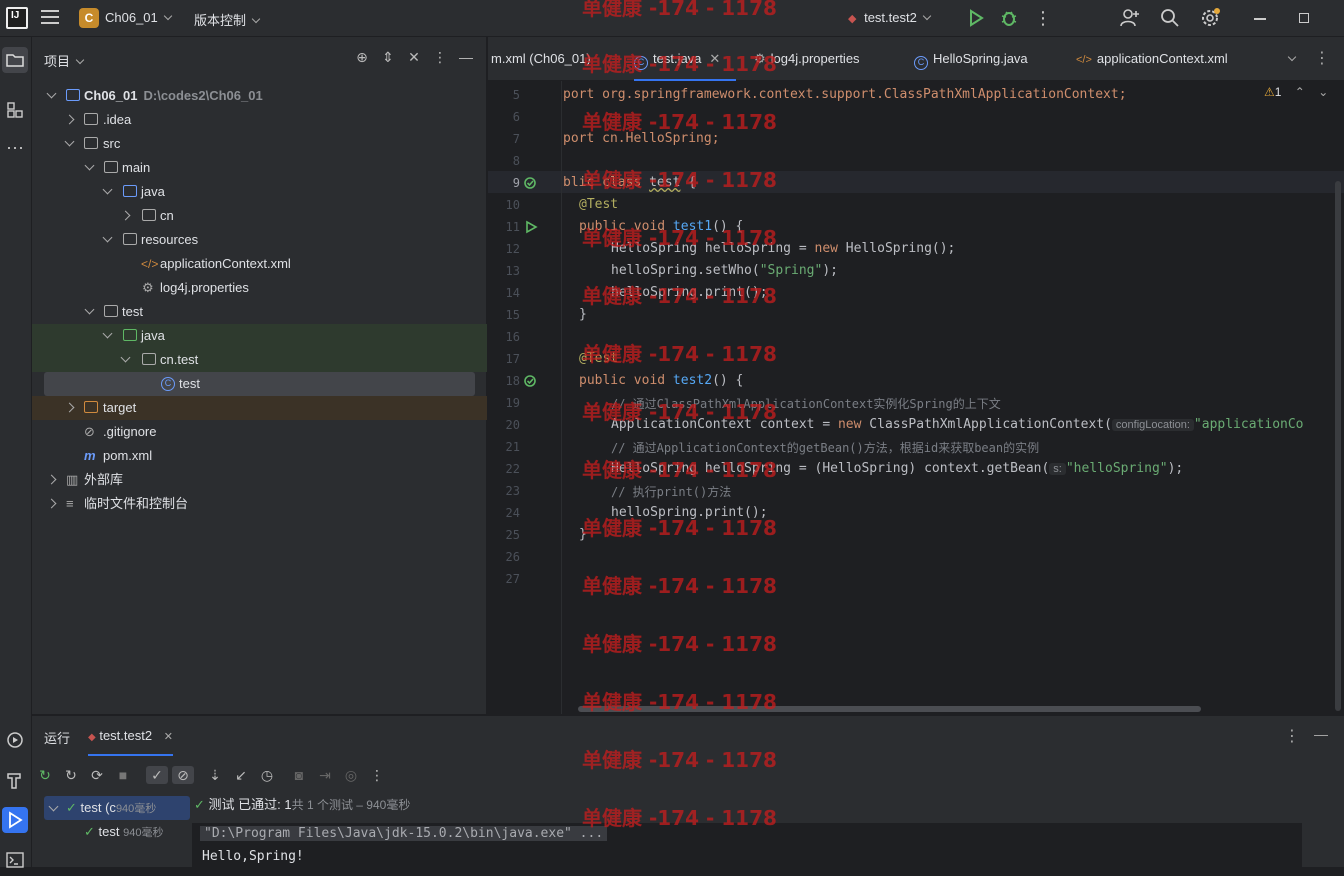 Image resolution: width=1344 pixels, height=876 pixels. What do you see at coordinates (15, 150) in the screenshot?
I see `more-tools-icon: ···` at bounding box center [15, 150].